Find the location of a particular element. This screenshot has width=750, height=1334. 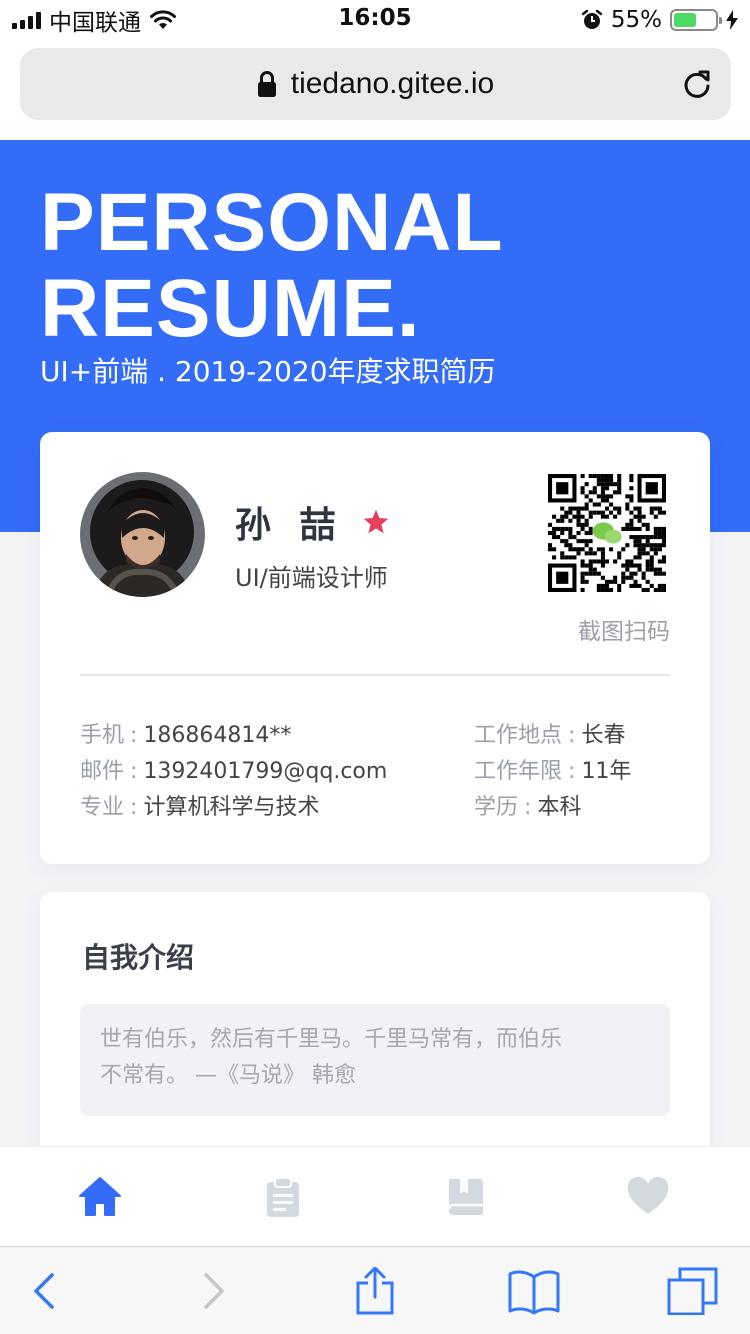

forward-button is located at coordinates (212, 1291).